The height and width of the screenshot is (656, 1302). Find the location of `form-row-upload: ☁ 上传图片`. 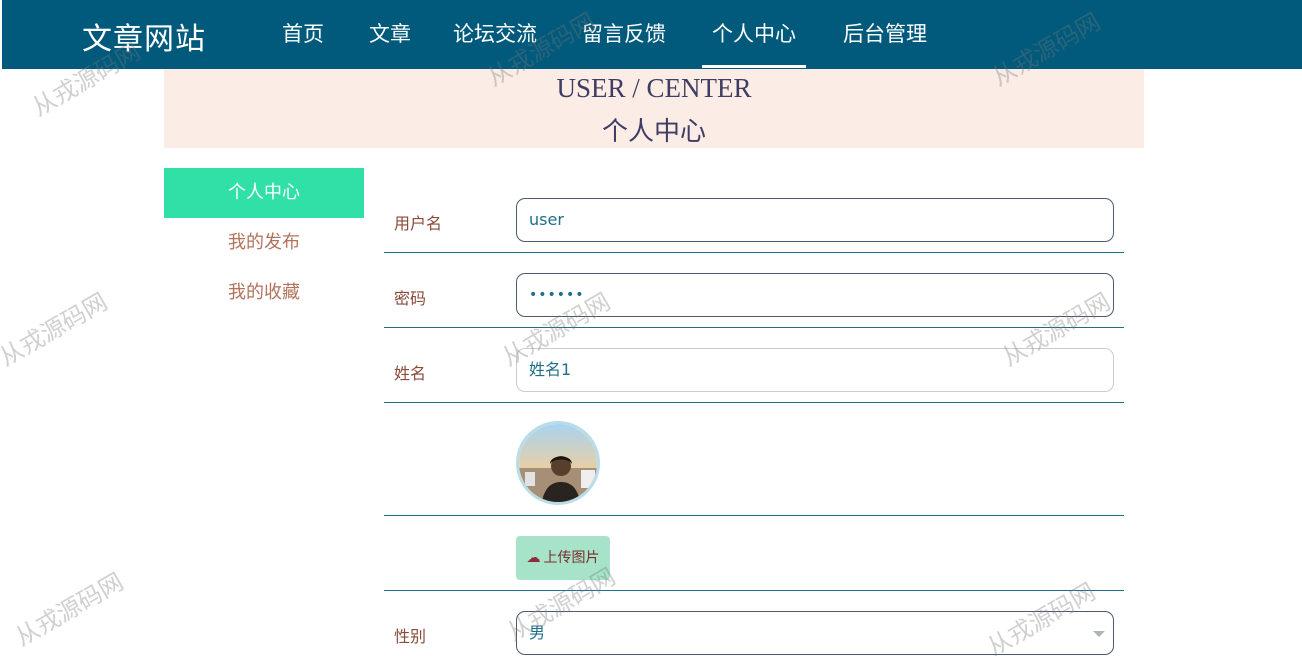

form-row-upload: ☁ 上传图片 is located at coordinates (754, 553).